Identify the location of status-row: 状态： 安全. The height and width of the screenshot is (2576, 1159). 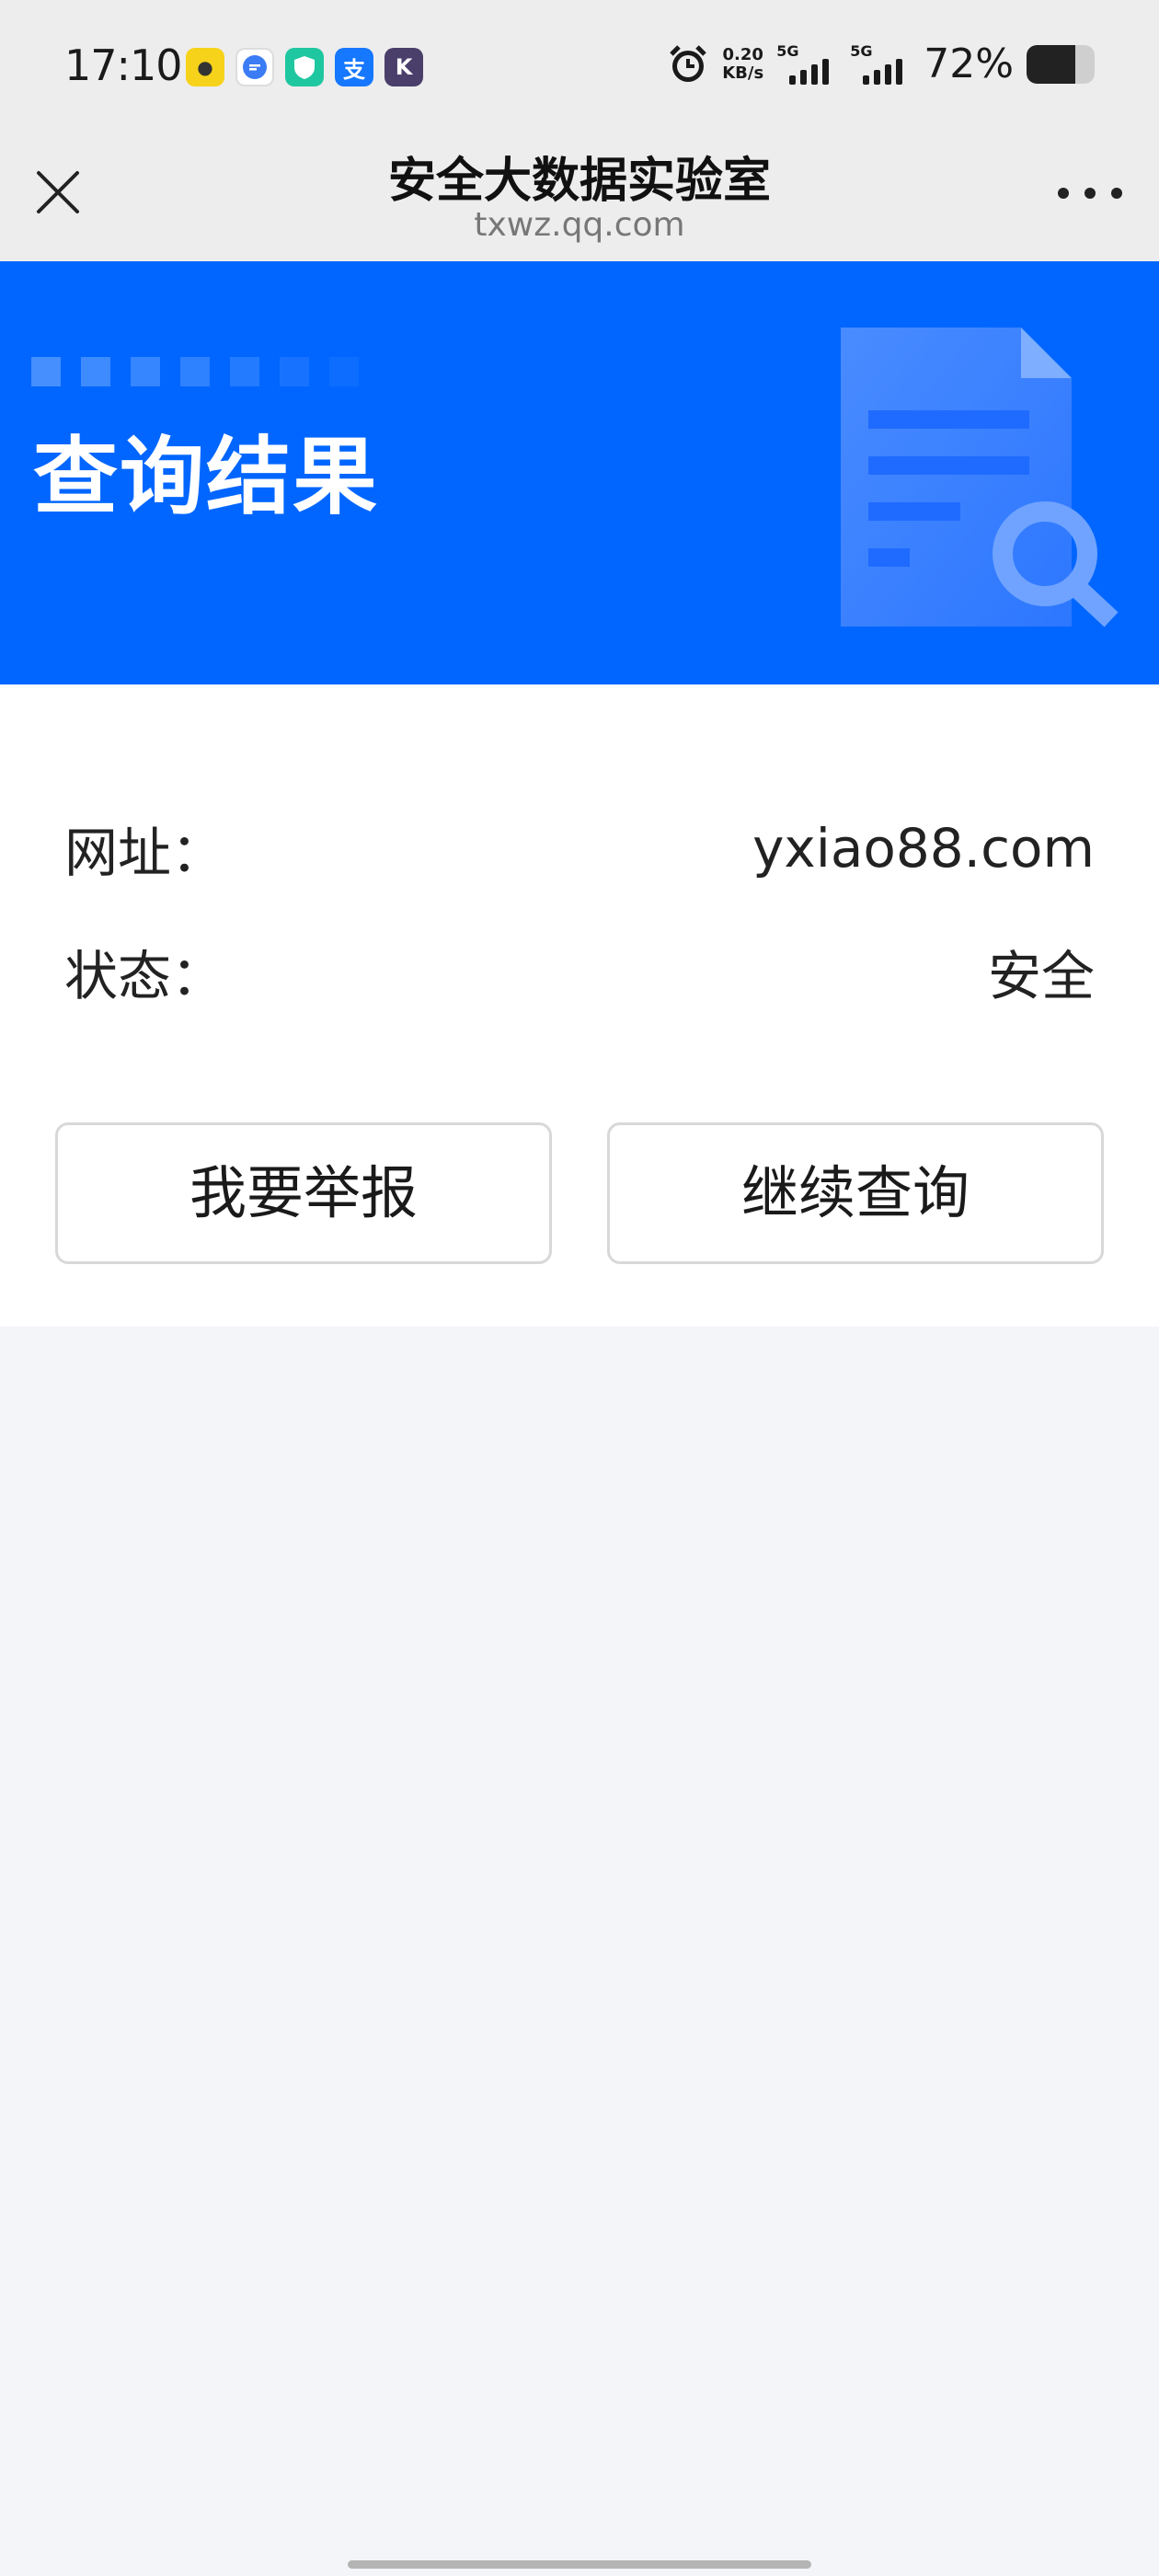
(579, 972).